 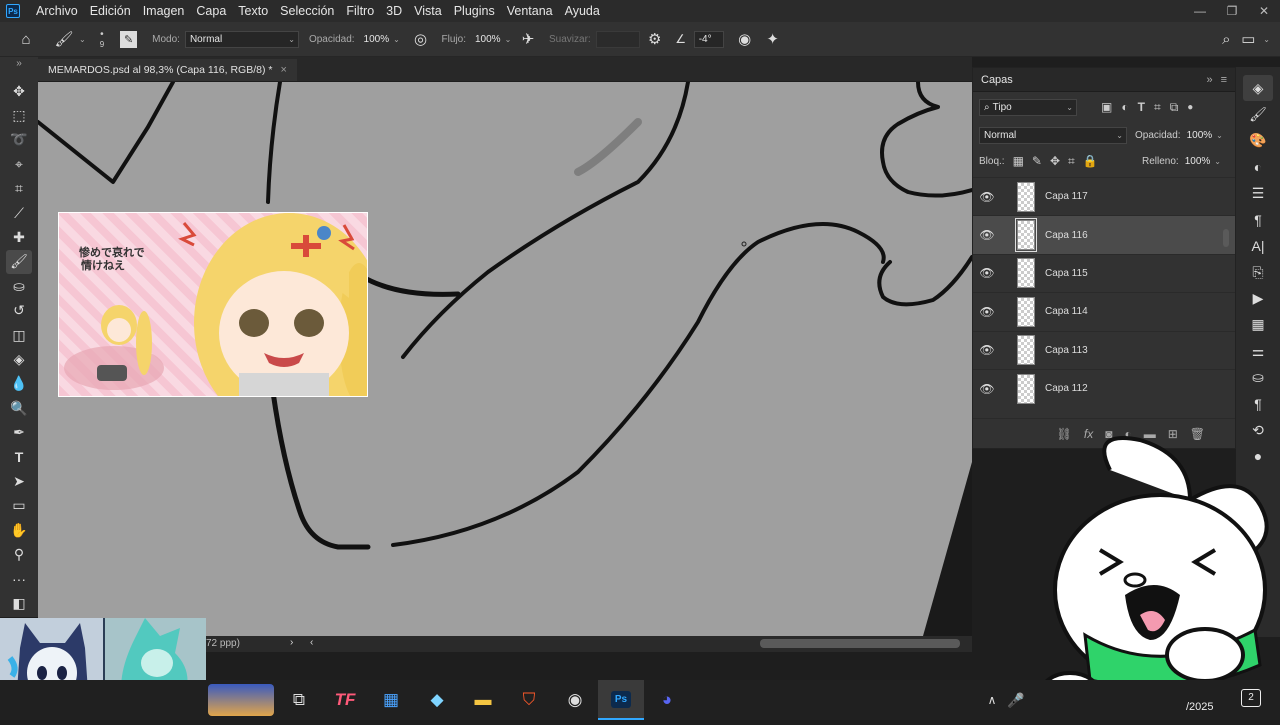 I want to click on brush-preset-picker: • 9, so click(x=102, y=39).